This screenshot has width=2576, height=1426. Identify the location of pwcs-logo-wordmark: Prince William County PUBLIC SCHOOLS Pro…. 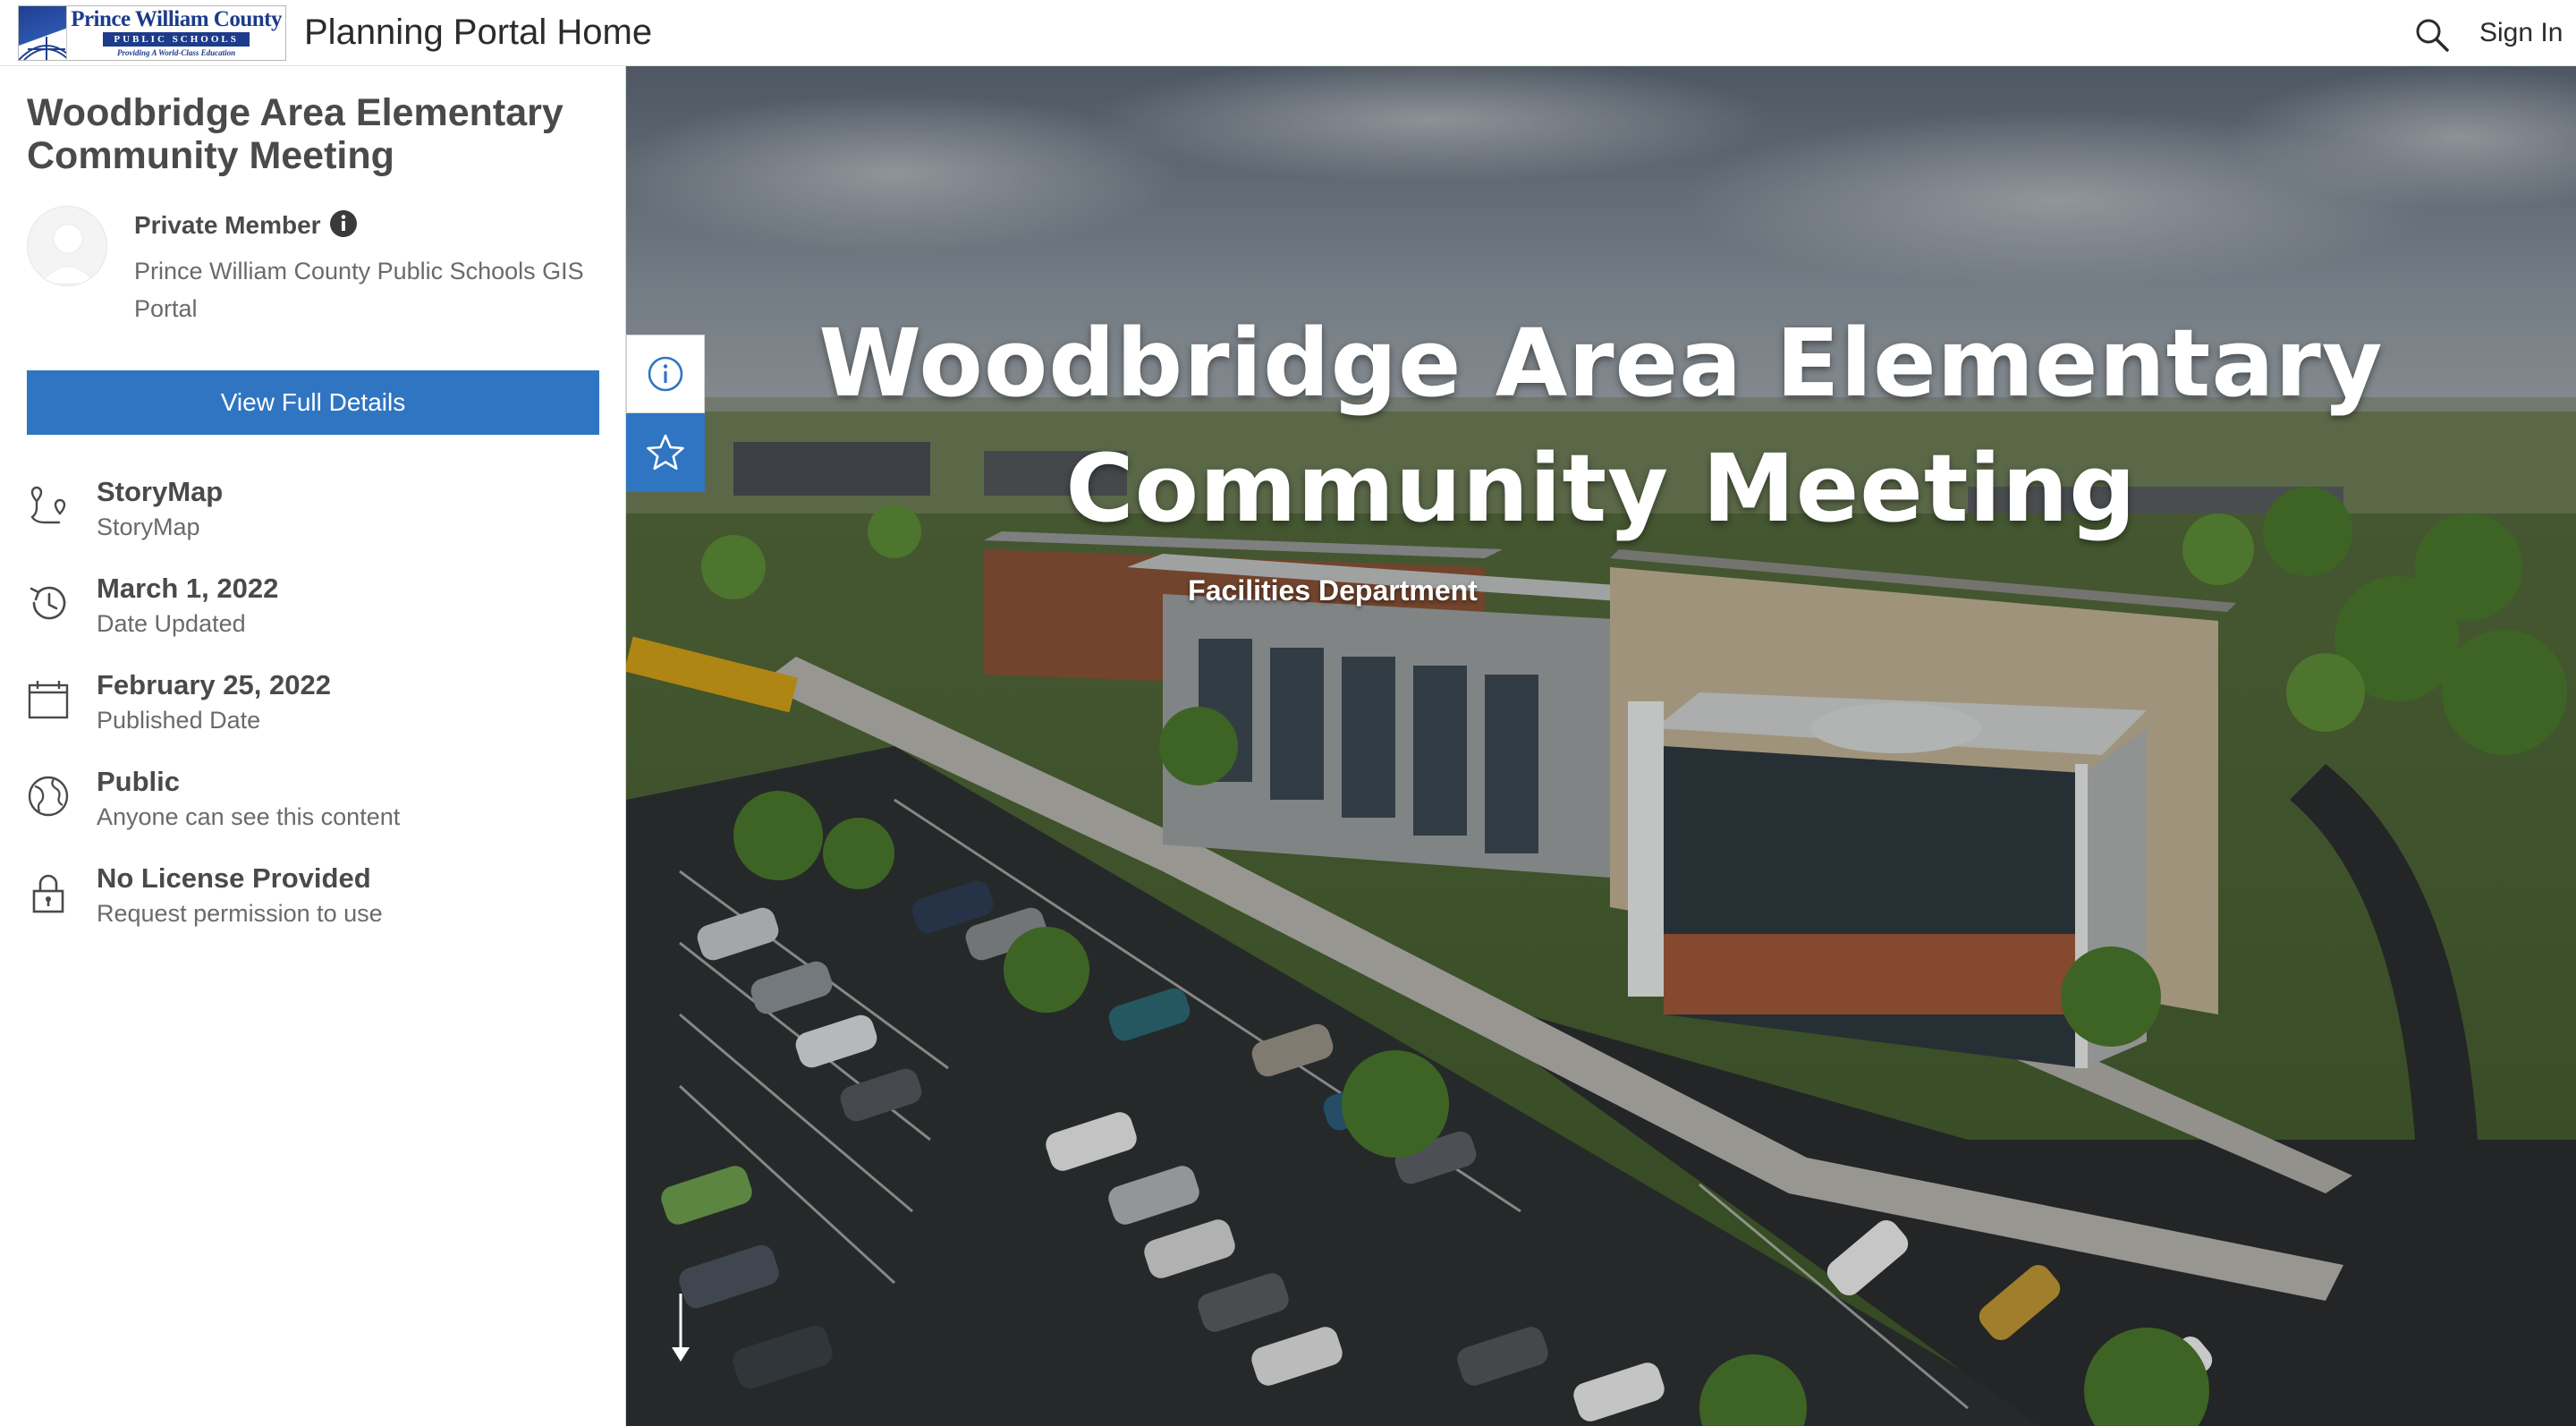
(176, 33).